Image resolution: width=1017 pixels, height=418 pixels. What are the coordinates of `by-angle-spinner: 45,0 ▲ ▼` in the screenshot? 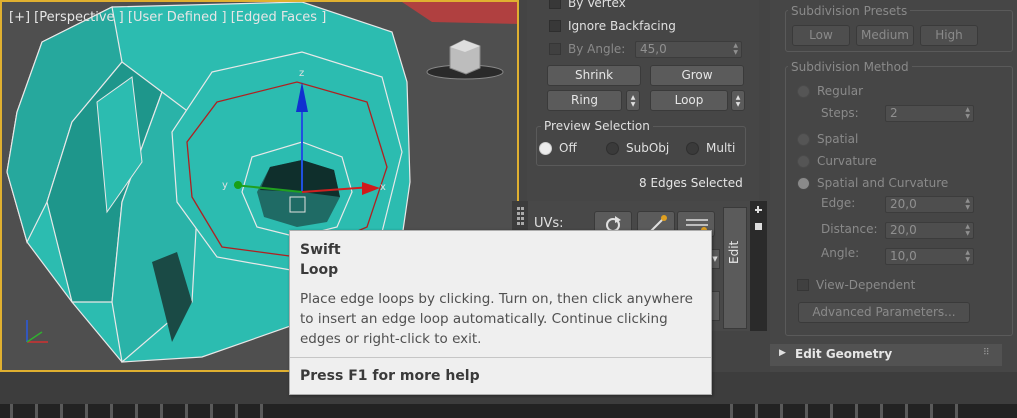 It's located at (688, 49).